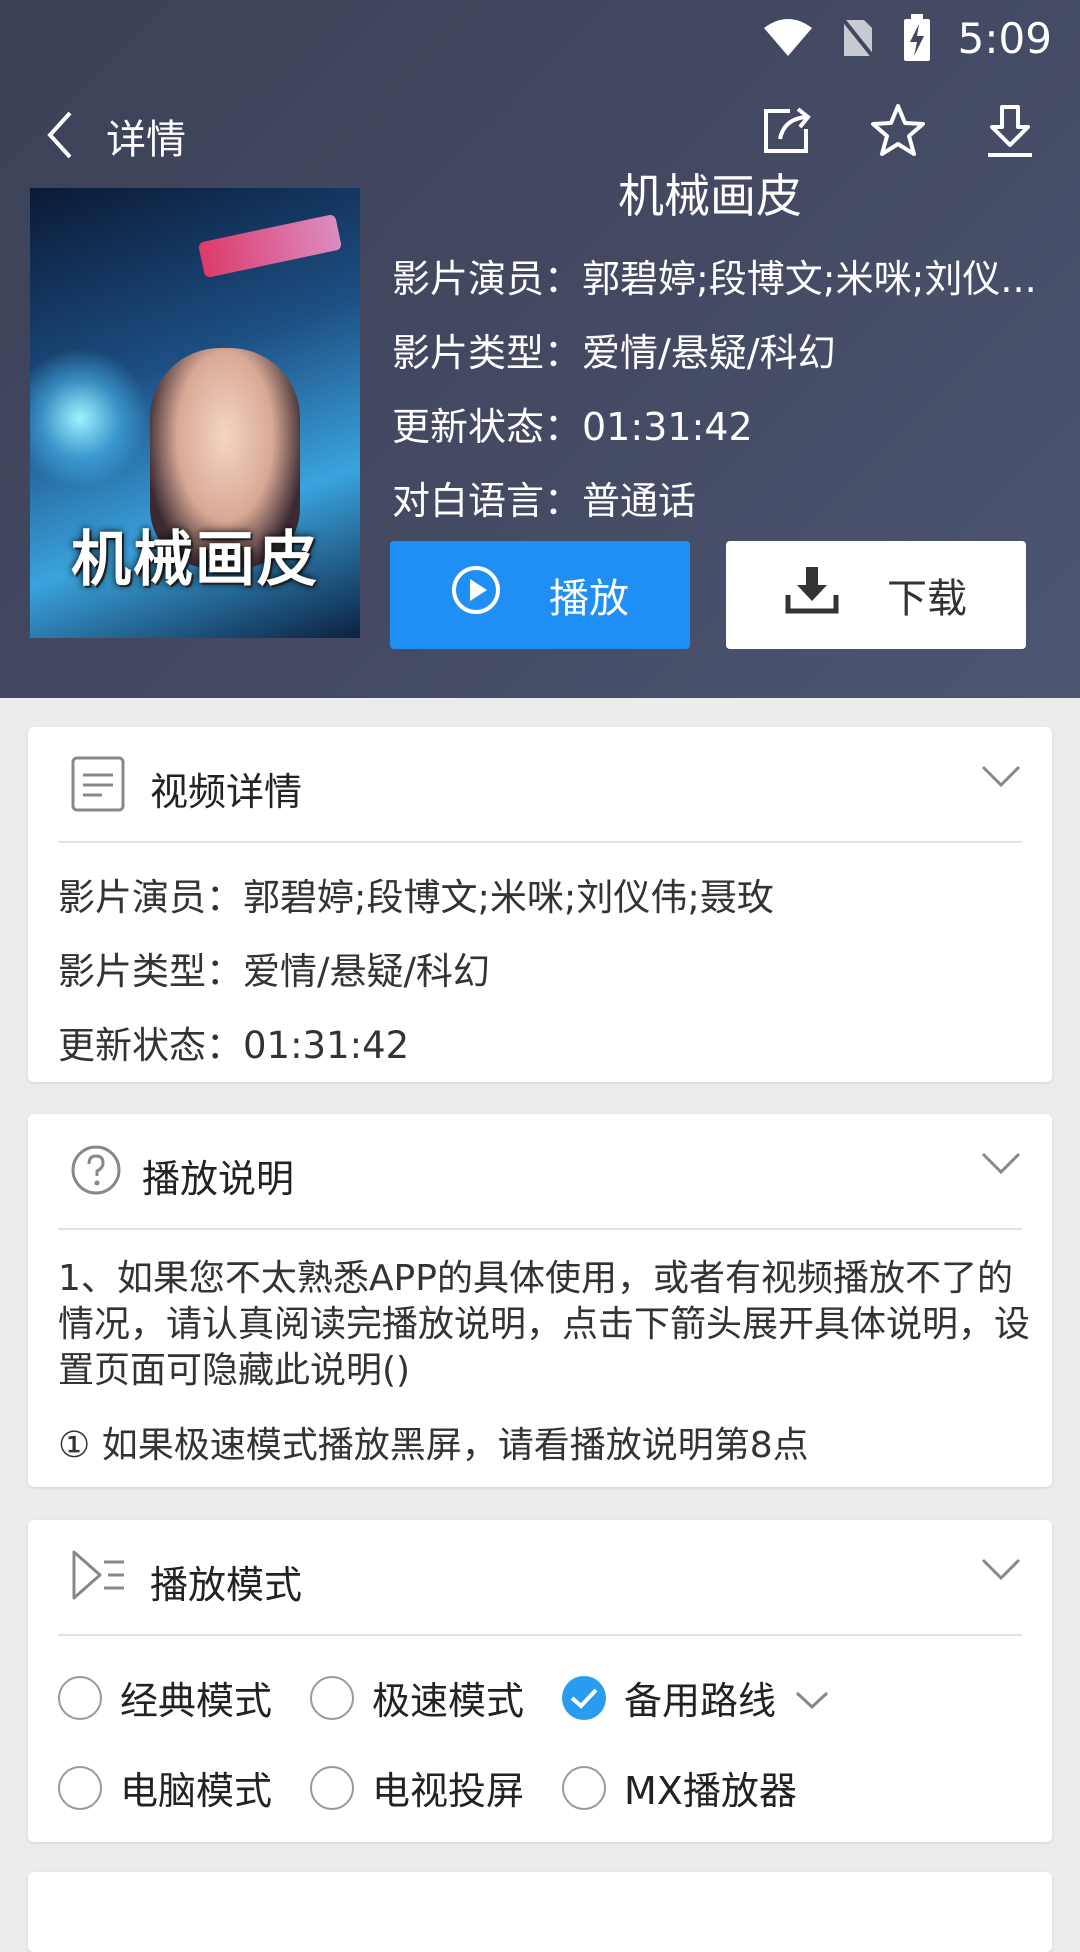  I want to click on poster-title-text: 机械画皮, so click(195, 560).